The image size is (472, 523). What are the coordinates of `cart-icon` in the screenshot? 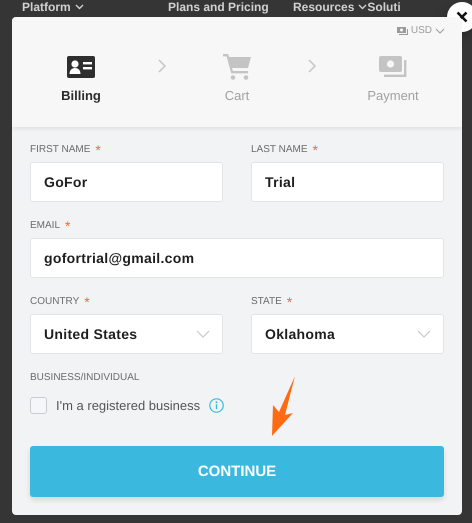 It's located at (237, 67).